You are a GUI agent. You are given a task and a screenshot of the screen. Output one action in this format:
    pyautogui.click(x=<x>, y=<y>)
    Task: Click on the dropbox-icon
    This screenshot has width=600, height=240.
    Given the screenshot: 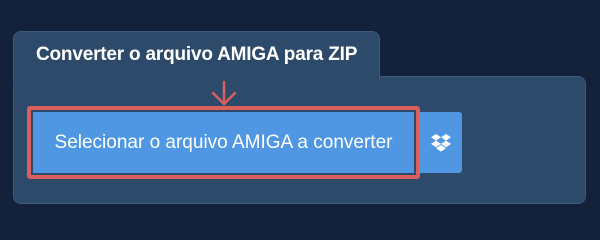 What is the action you would take?
    pyautogui.click(x=440, y=142)
    